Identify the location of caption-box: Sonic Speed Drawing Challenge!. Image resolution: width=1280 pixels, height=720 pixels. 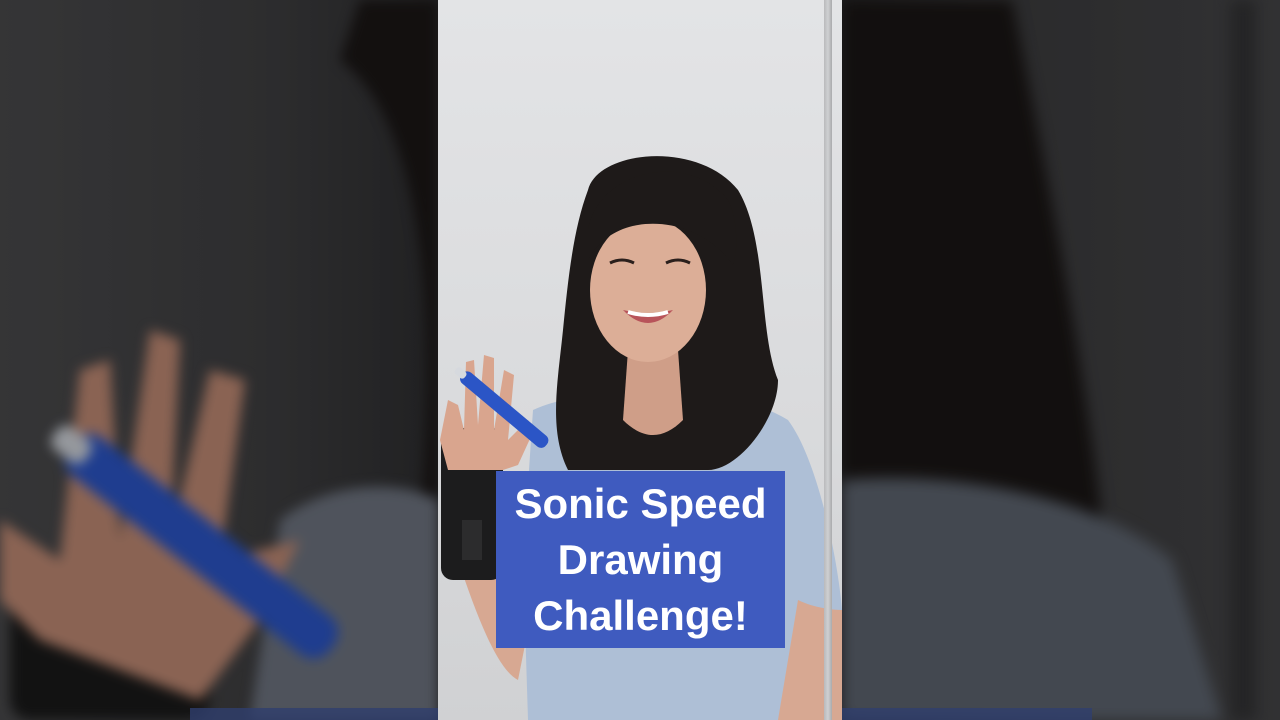
(640, 559).